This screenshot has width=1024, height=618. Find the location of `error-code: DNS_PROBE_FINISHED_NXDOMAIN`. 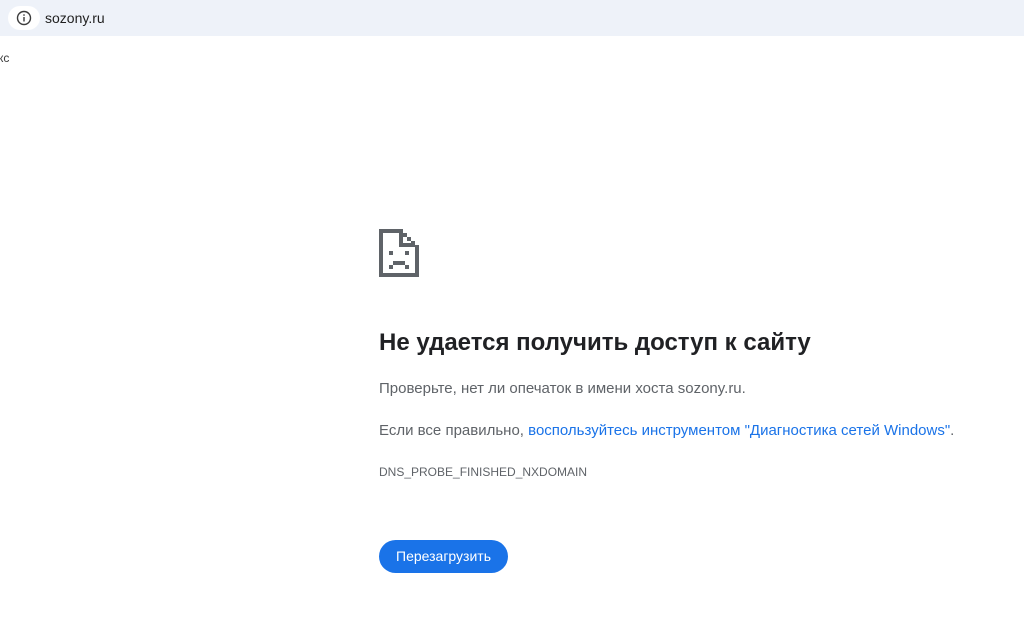

error-code: DNS_PROBE_FINISHED_NXDOMAIN is located at coordinates (483, 472).